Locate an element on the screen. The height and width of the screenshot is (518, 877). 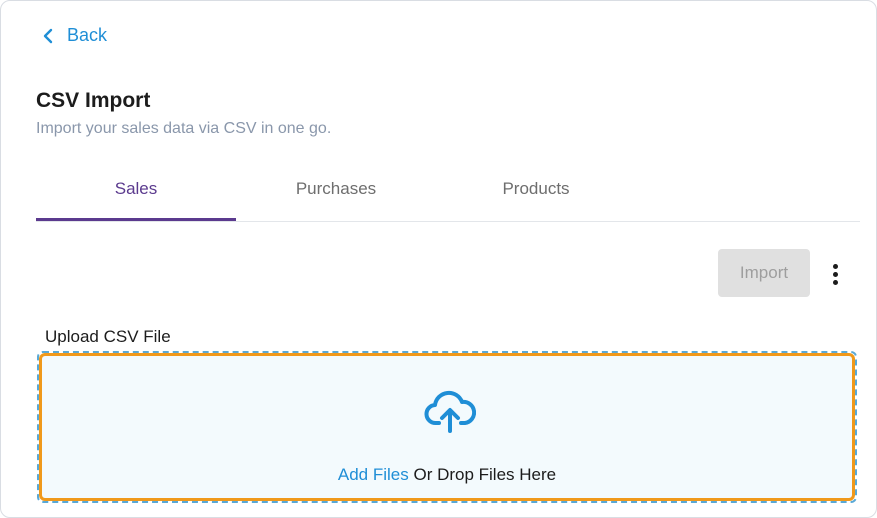
upload-label: Upload CSV File is located at coordinates (108, 336).